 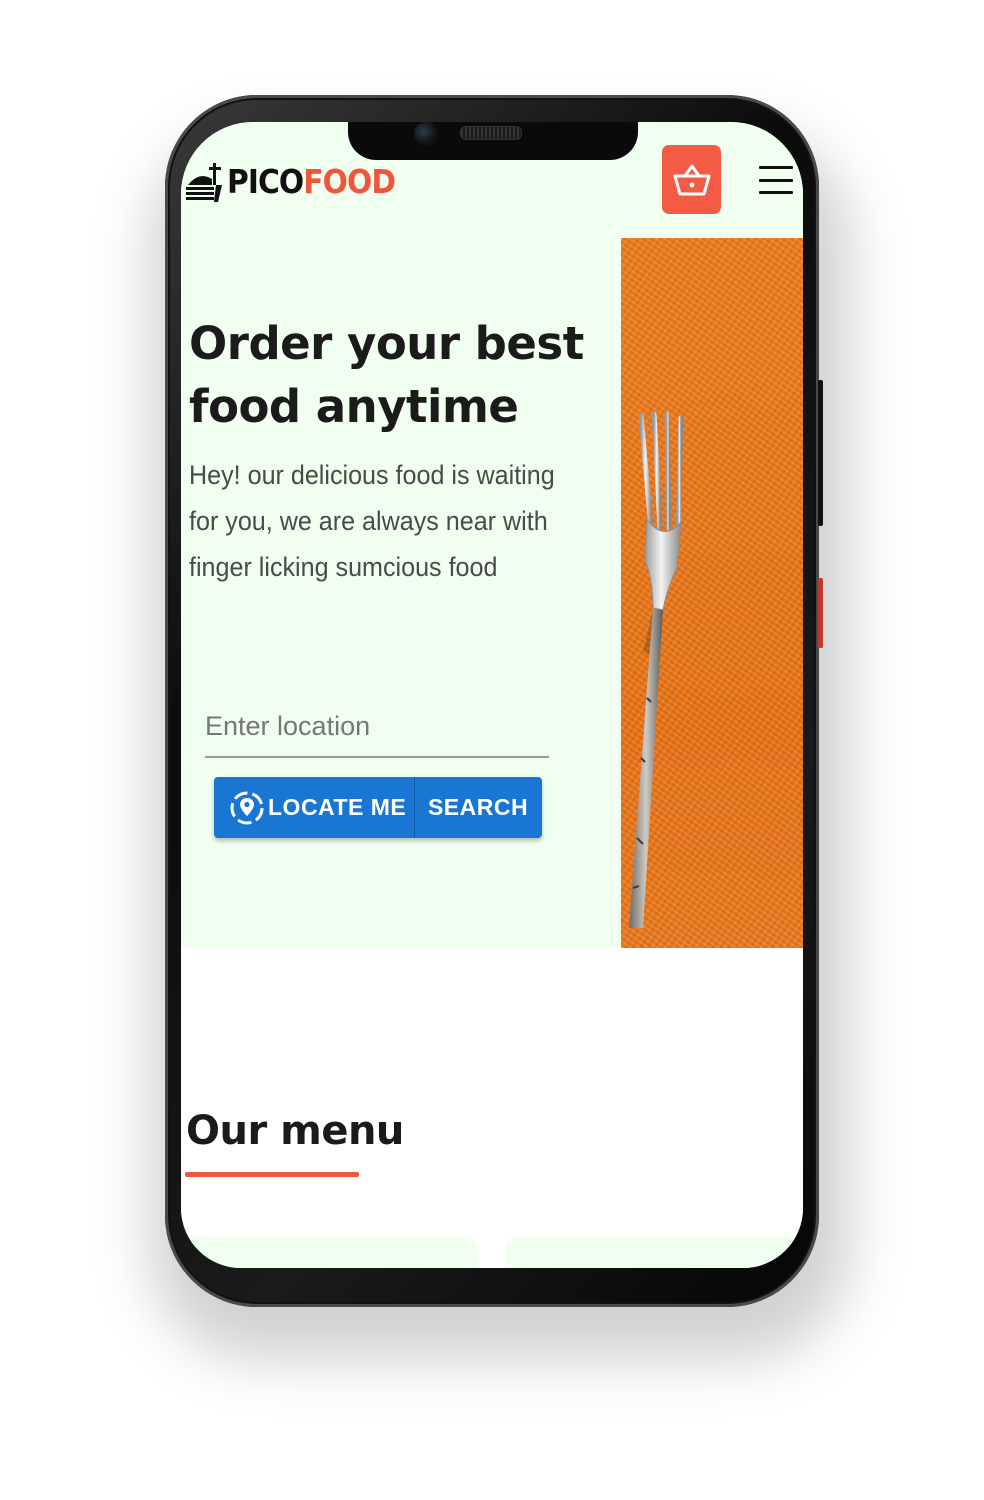 I want to click on cart-button, so click(x=691, y=179).